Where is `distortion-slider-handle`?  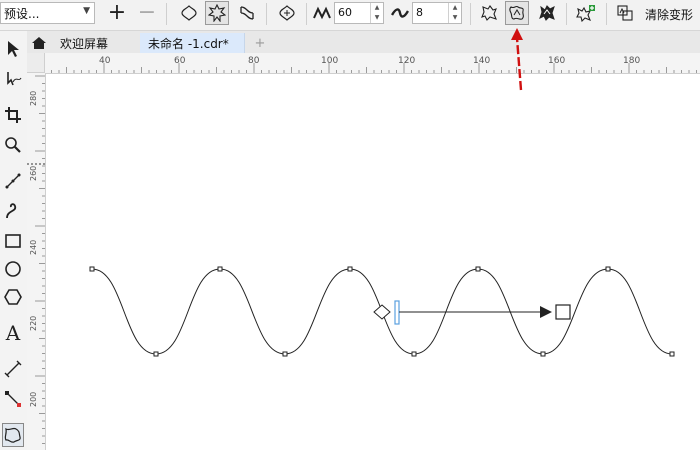 distortion-slider-handle is located at coordinates (397, 312).